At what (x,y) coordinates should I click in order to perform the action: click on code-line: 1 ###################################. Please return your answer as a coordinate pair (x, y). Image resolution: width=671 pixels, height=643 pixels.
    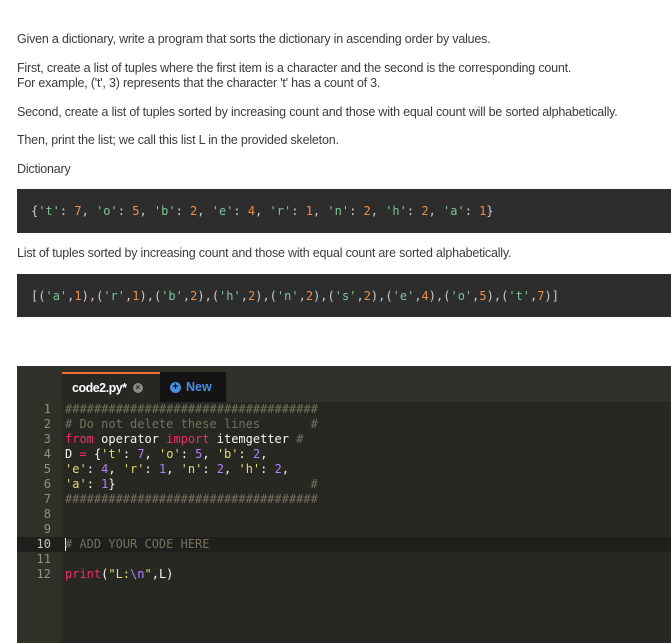
    Looking at the image, I should click on (344, 409).